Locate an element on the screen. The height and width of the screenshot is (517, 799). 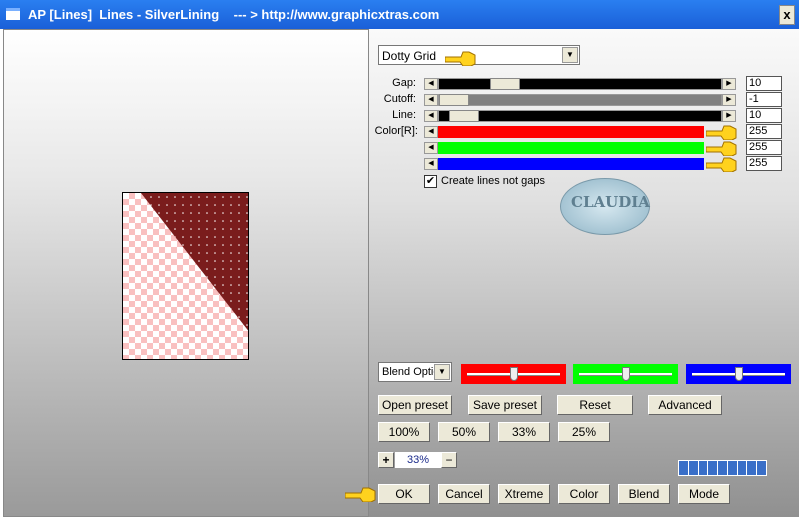
save-preset-button: Save preset is located at coordinates (505, 405).